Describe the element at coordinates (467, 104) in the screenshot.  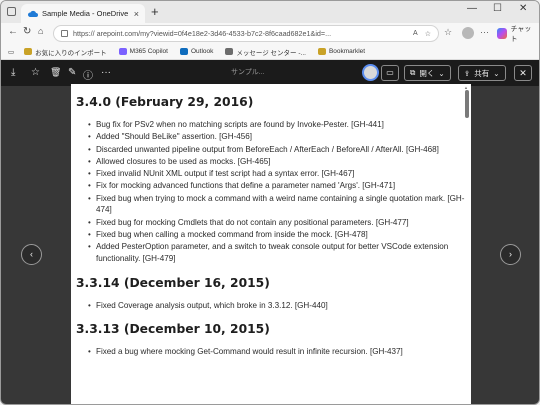
I see `scrollbar-thumb` at that location.